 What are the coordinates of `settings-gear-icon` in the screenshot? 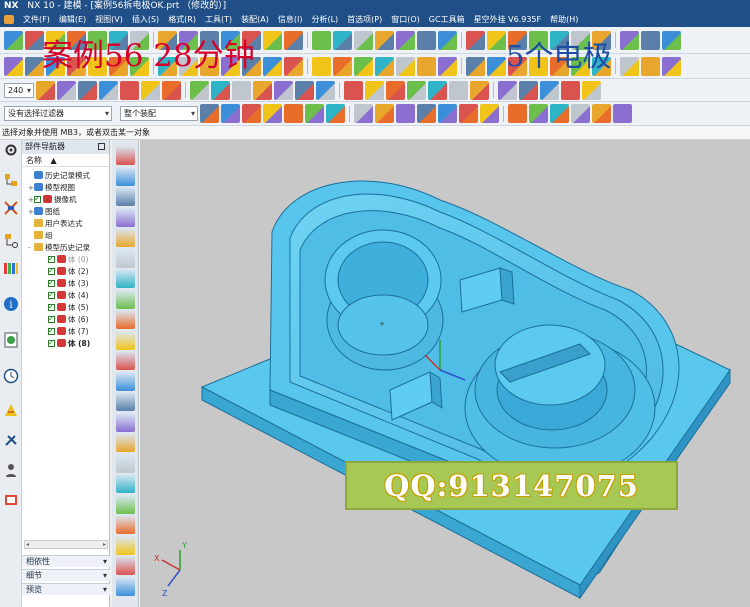 It's located at (11, 150).